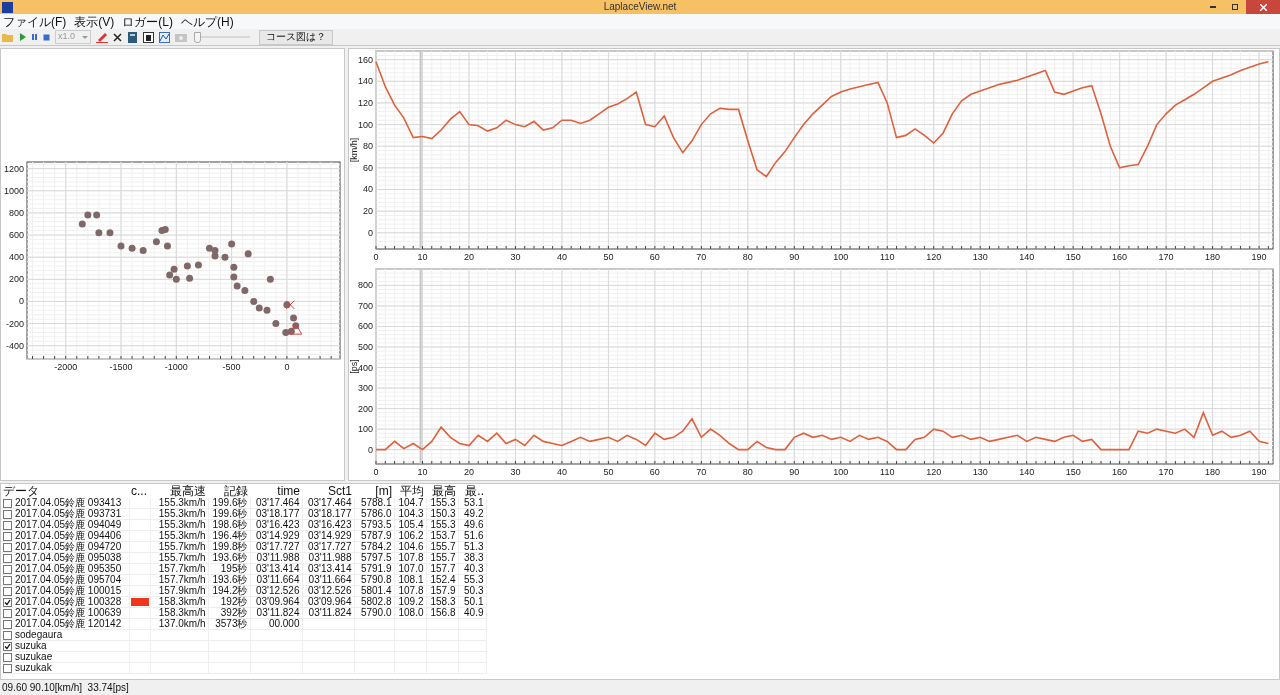 This screenshot has height=695, width=1280. Describe the element at coordinates (15, 323) in the screenshot. I see `tick-label: -200` at that location.